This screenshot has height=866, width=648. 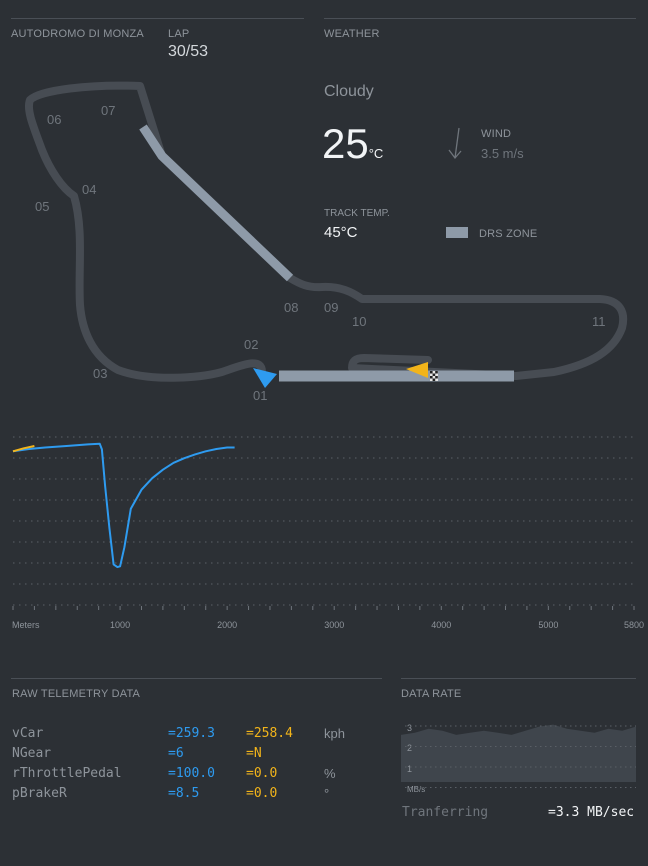 What do you see at coordinates (108, 110) in the screenshot?
I see `turn-label-07: 07` at bounding box center [108, 110].